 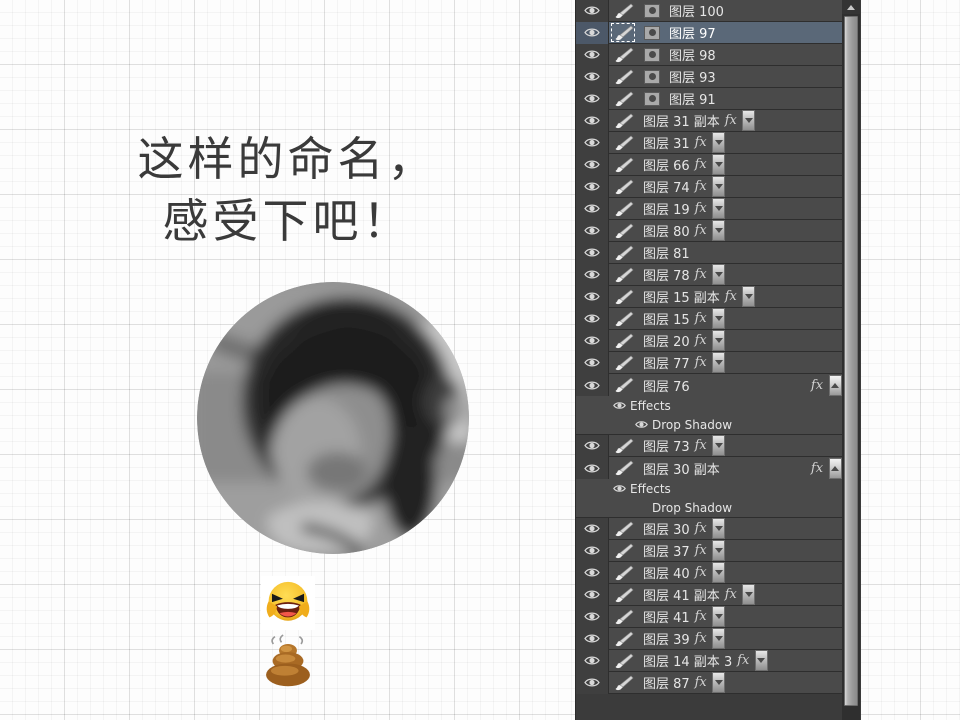 I want to click on layer-name-label: 图层 31, so click(x=664, y=142).